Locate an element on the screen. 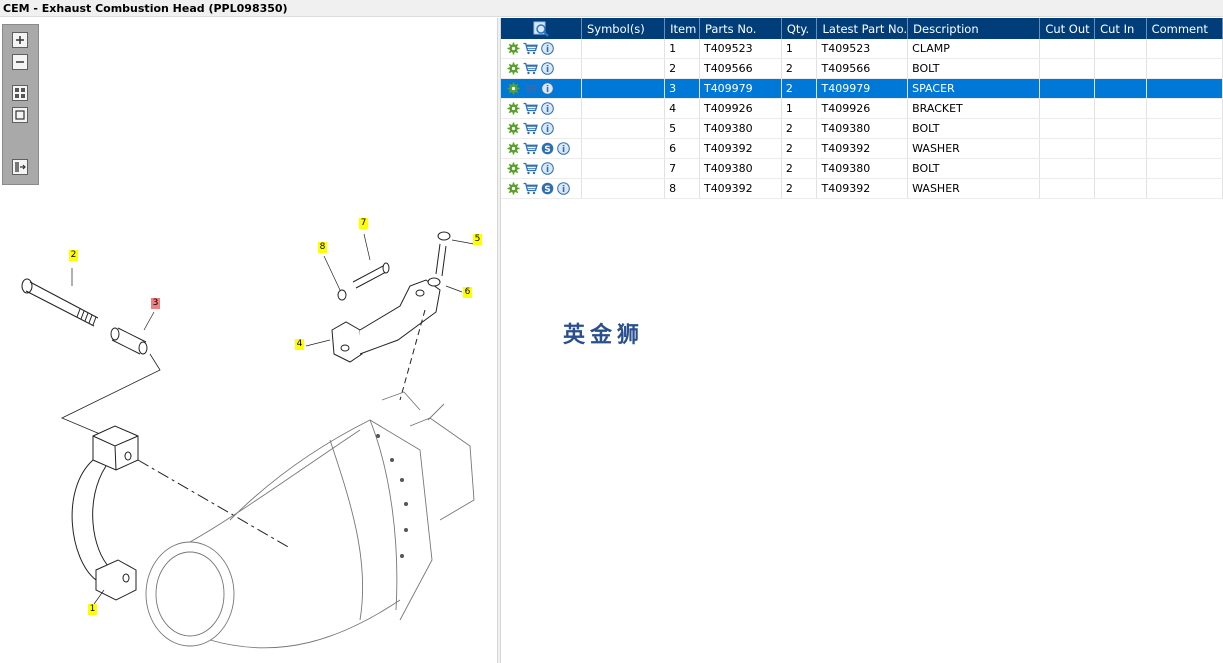 This screenshot has height=663, width=1223. fit-page-button is located at coordinates (20, 115).